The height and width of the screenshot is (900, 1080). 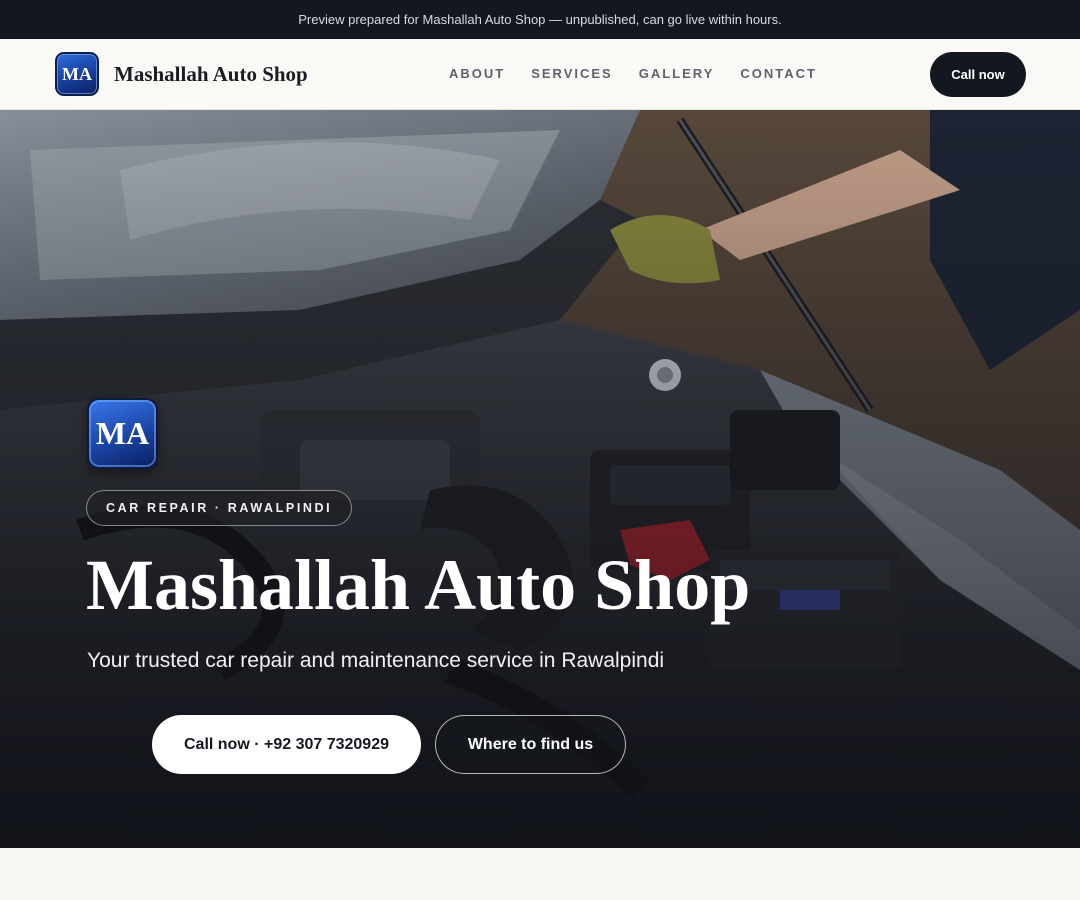 What do you see at coordinates (286, 744) in the screenshot?
I see `hero-call-button: Call now · +92 307 7320929` at bounding box center [286, 744].